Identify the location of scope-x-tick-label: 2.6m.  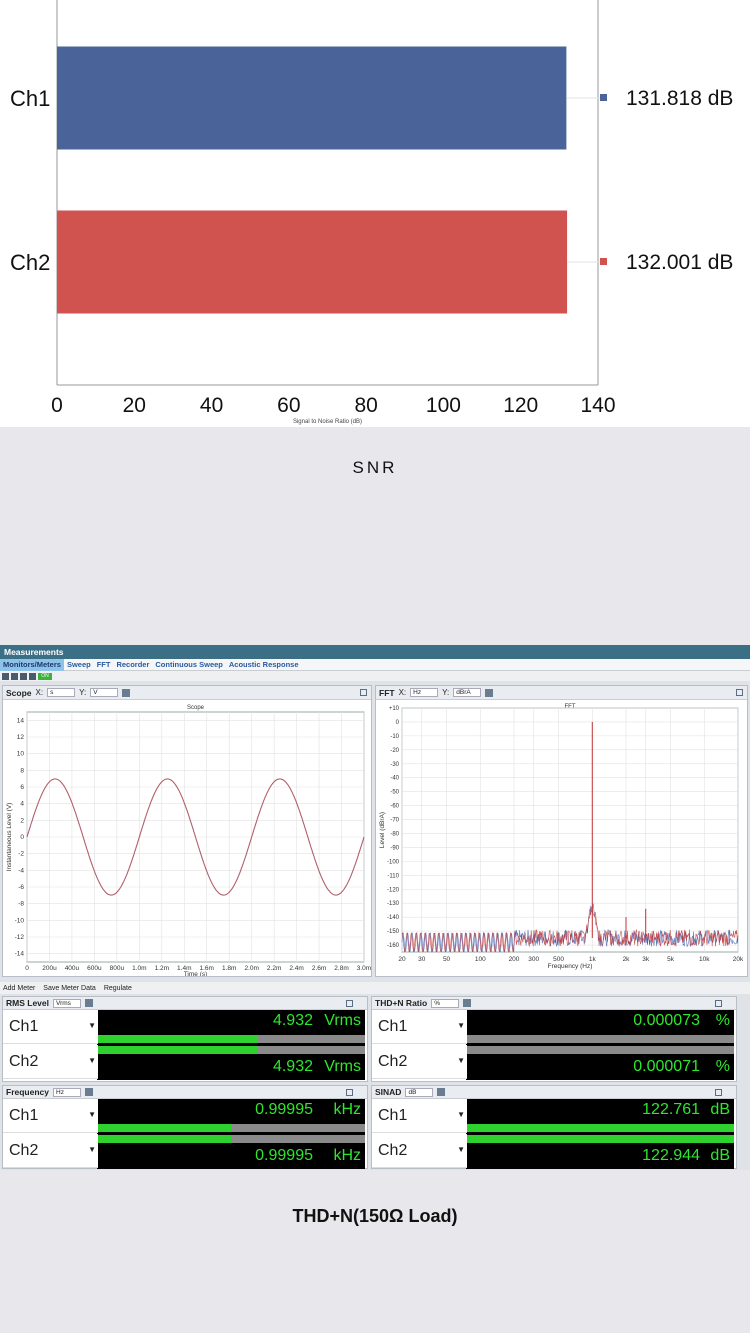
(319, 968).